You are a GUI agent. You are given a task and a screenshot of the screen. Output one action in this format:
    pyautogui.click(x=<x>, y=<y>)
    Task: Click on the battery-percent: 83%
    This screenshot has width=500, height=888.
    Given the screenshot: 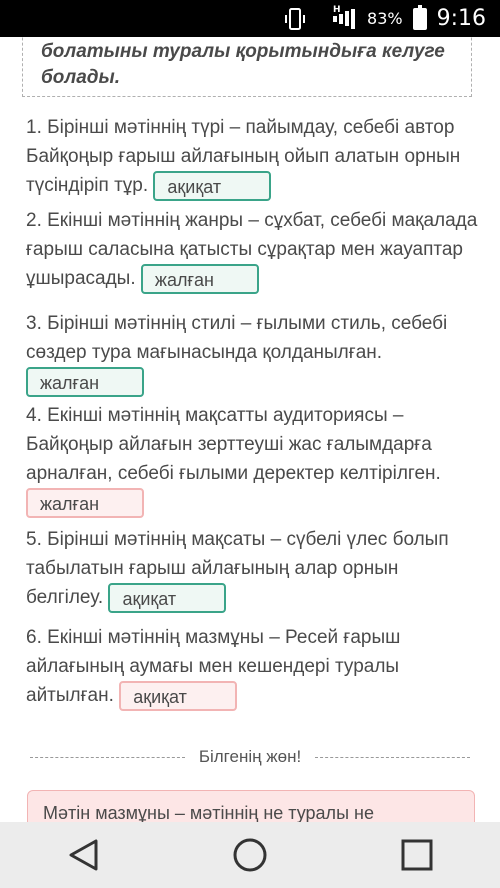 What is the action you would take?
    pyautogui.click(x=385, y=18)
    